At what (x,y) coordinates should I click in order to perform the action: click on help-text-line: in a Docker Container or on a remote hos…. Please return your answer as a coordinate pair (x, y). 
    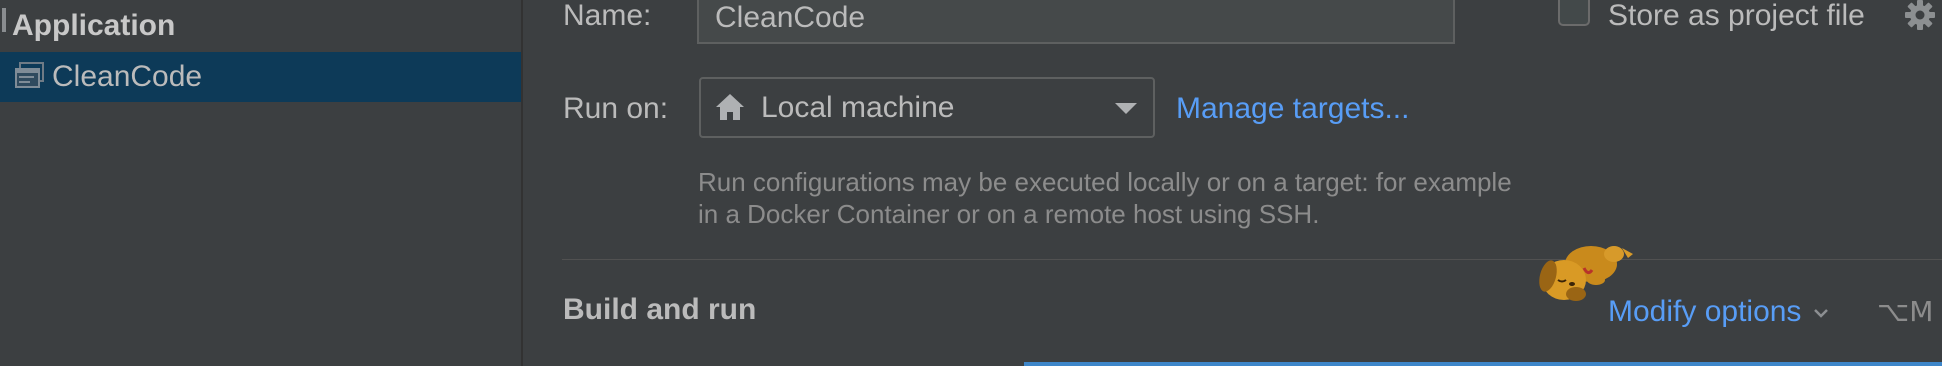
    Looking at the image, I should click on (1009, 214).